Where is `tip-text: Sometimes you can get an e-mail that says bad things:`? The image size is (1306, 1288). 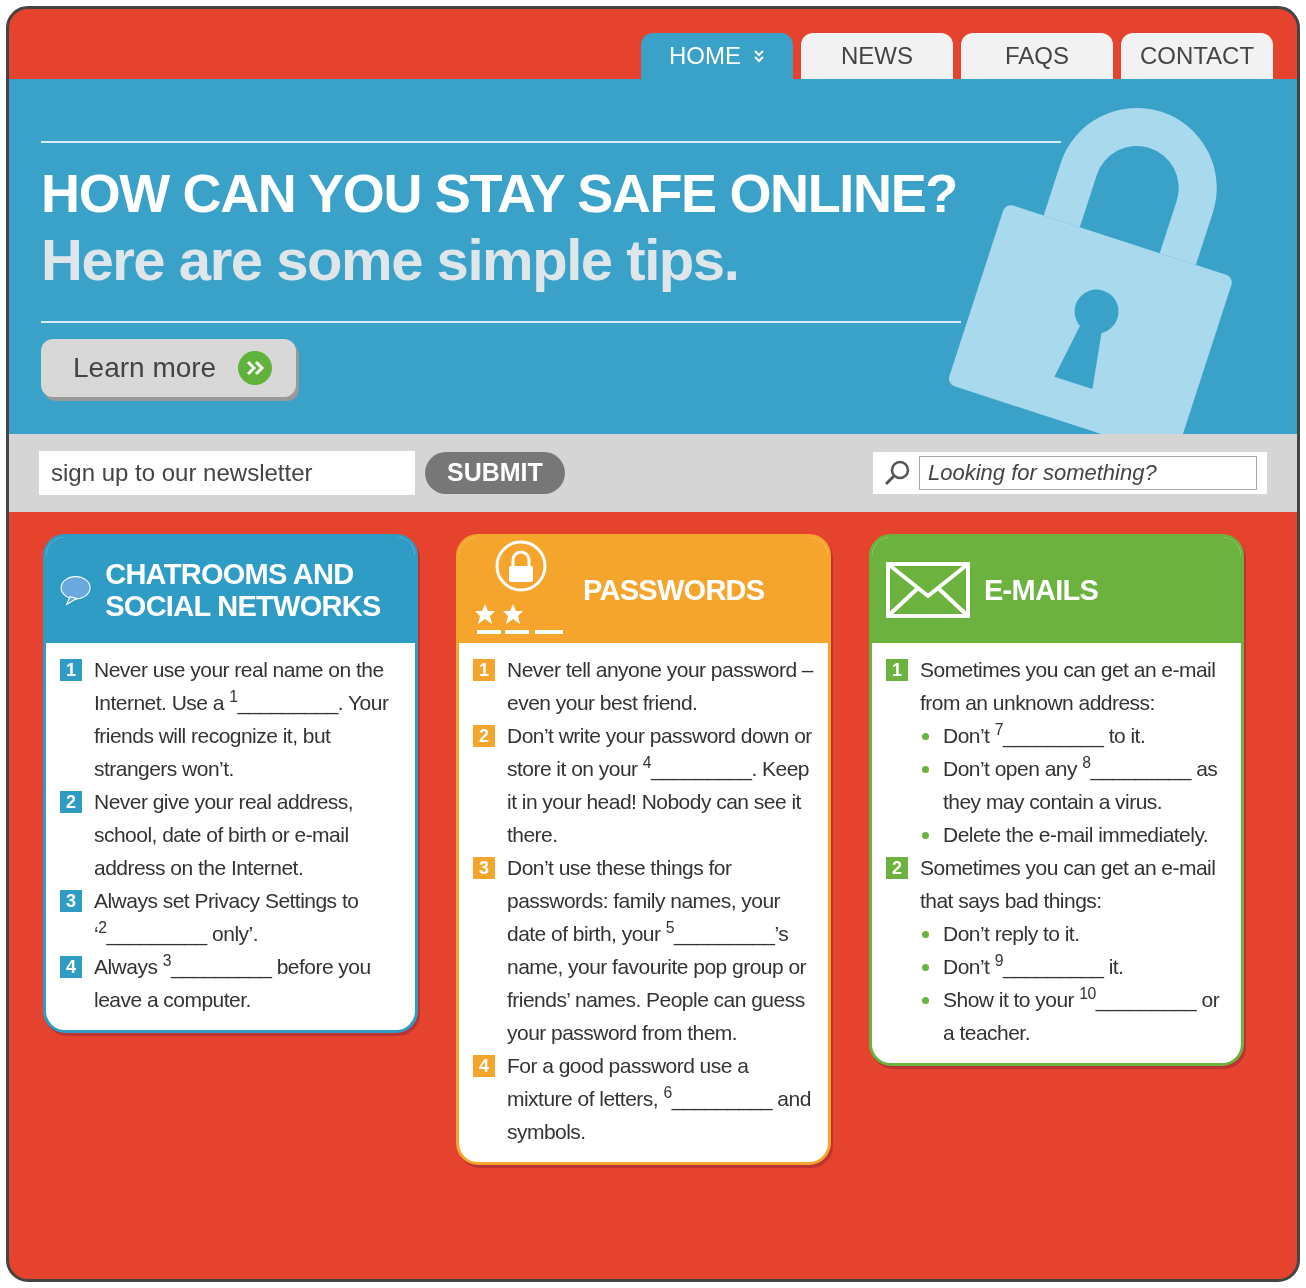 tip-text: Sometimes you can get an e-mail that says bad things: is located at coordinates (1068, 884).